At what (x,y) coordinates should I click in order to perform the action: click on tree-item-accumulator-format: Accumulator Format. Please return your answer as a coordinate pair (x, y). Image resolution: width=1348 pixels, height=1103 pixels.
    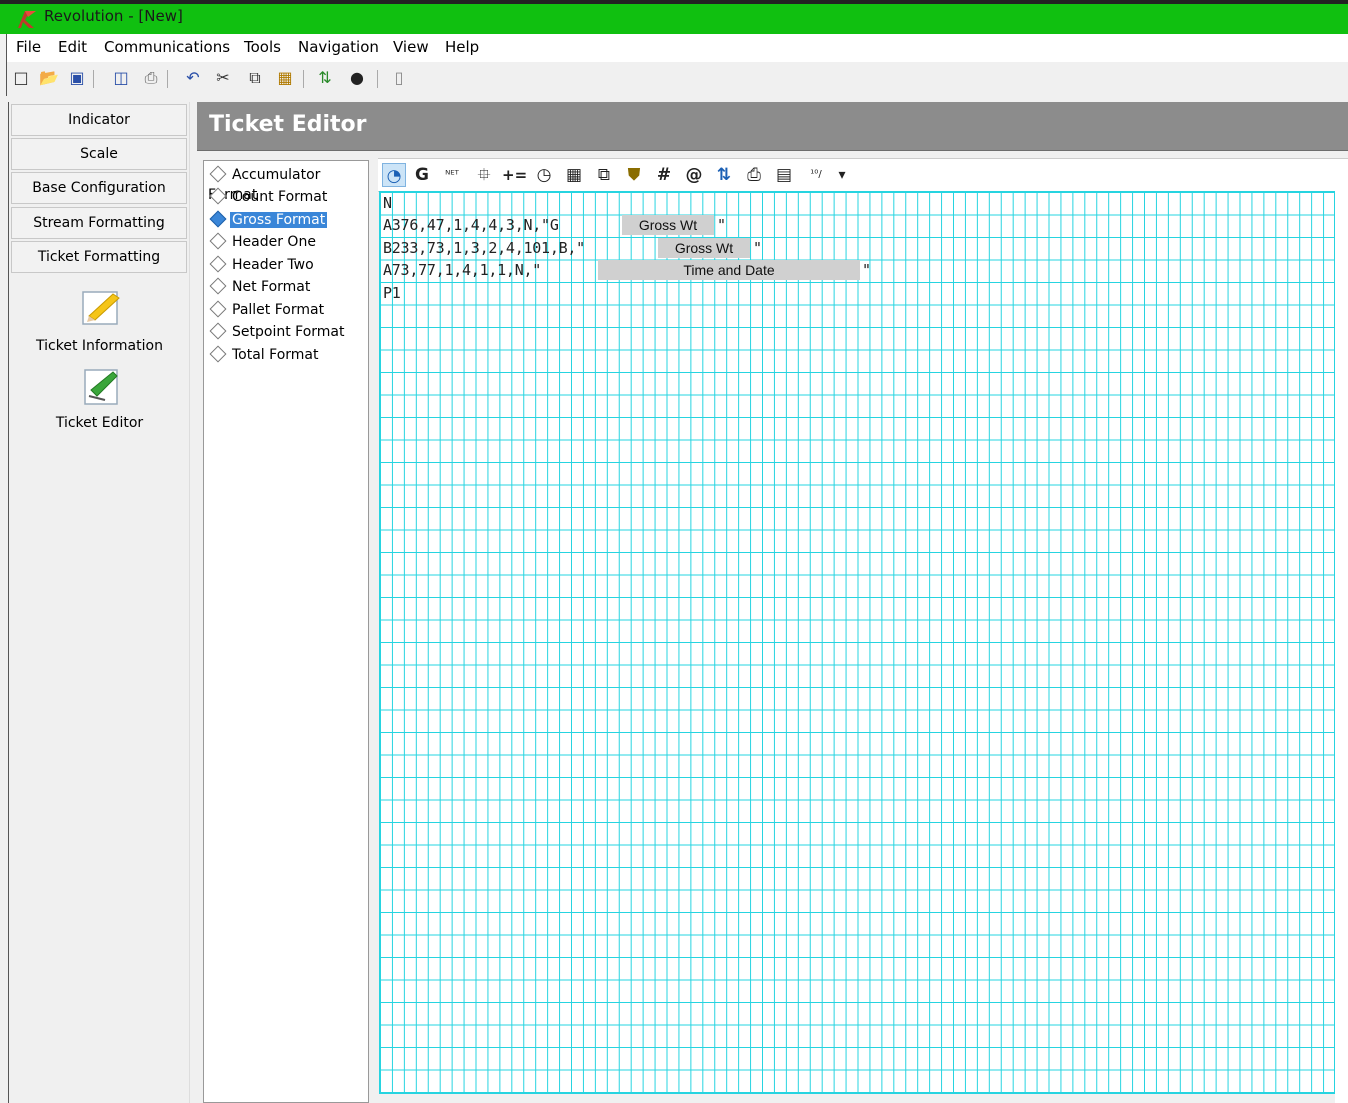
    Looking at the image, I should click on (288, 184).